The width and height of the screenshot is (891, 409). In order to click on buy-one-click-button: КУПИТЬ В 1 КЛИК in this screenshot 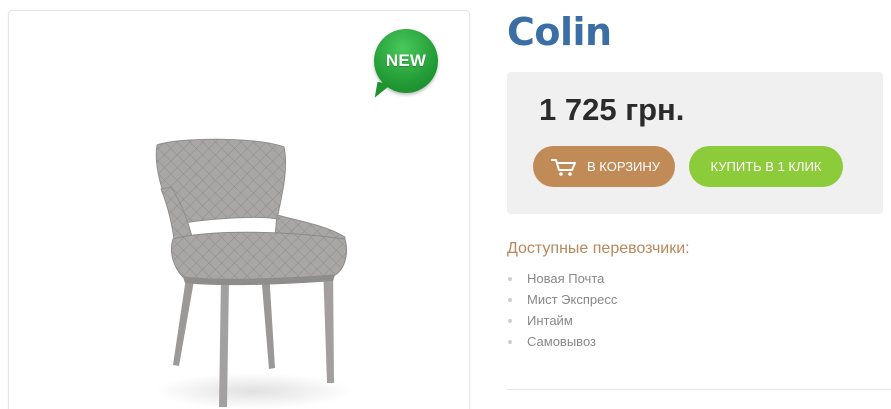, I will do `click(766, 166)`.